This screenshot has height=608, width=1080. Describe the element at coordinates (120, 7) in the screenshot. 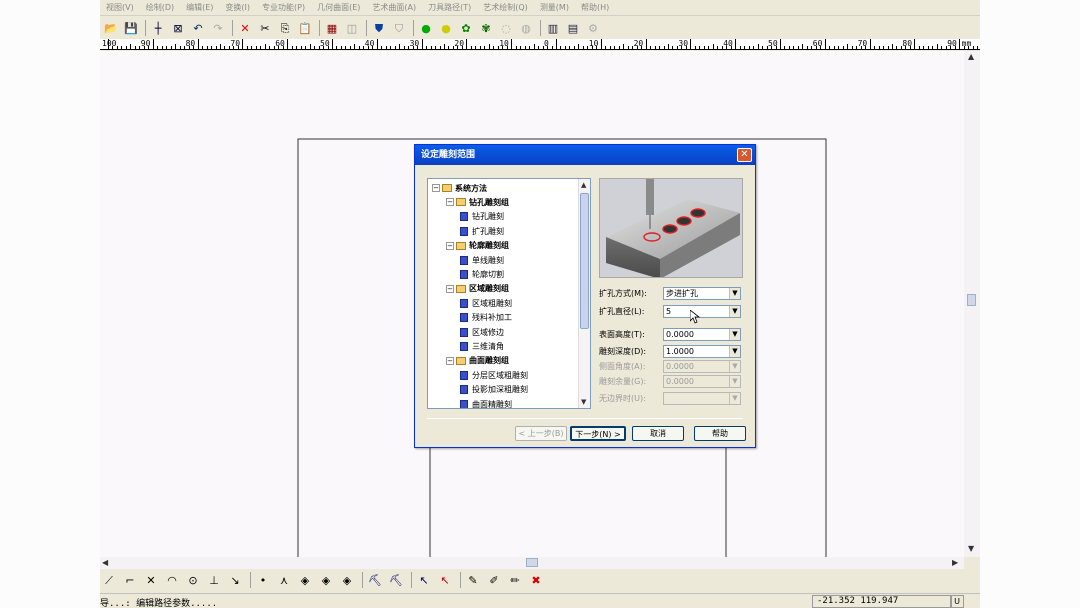

I see `menu-item: 视图(V)` at that location.